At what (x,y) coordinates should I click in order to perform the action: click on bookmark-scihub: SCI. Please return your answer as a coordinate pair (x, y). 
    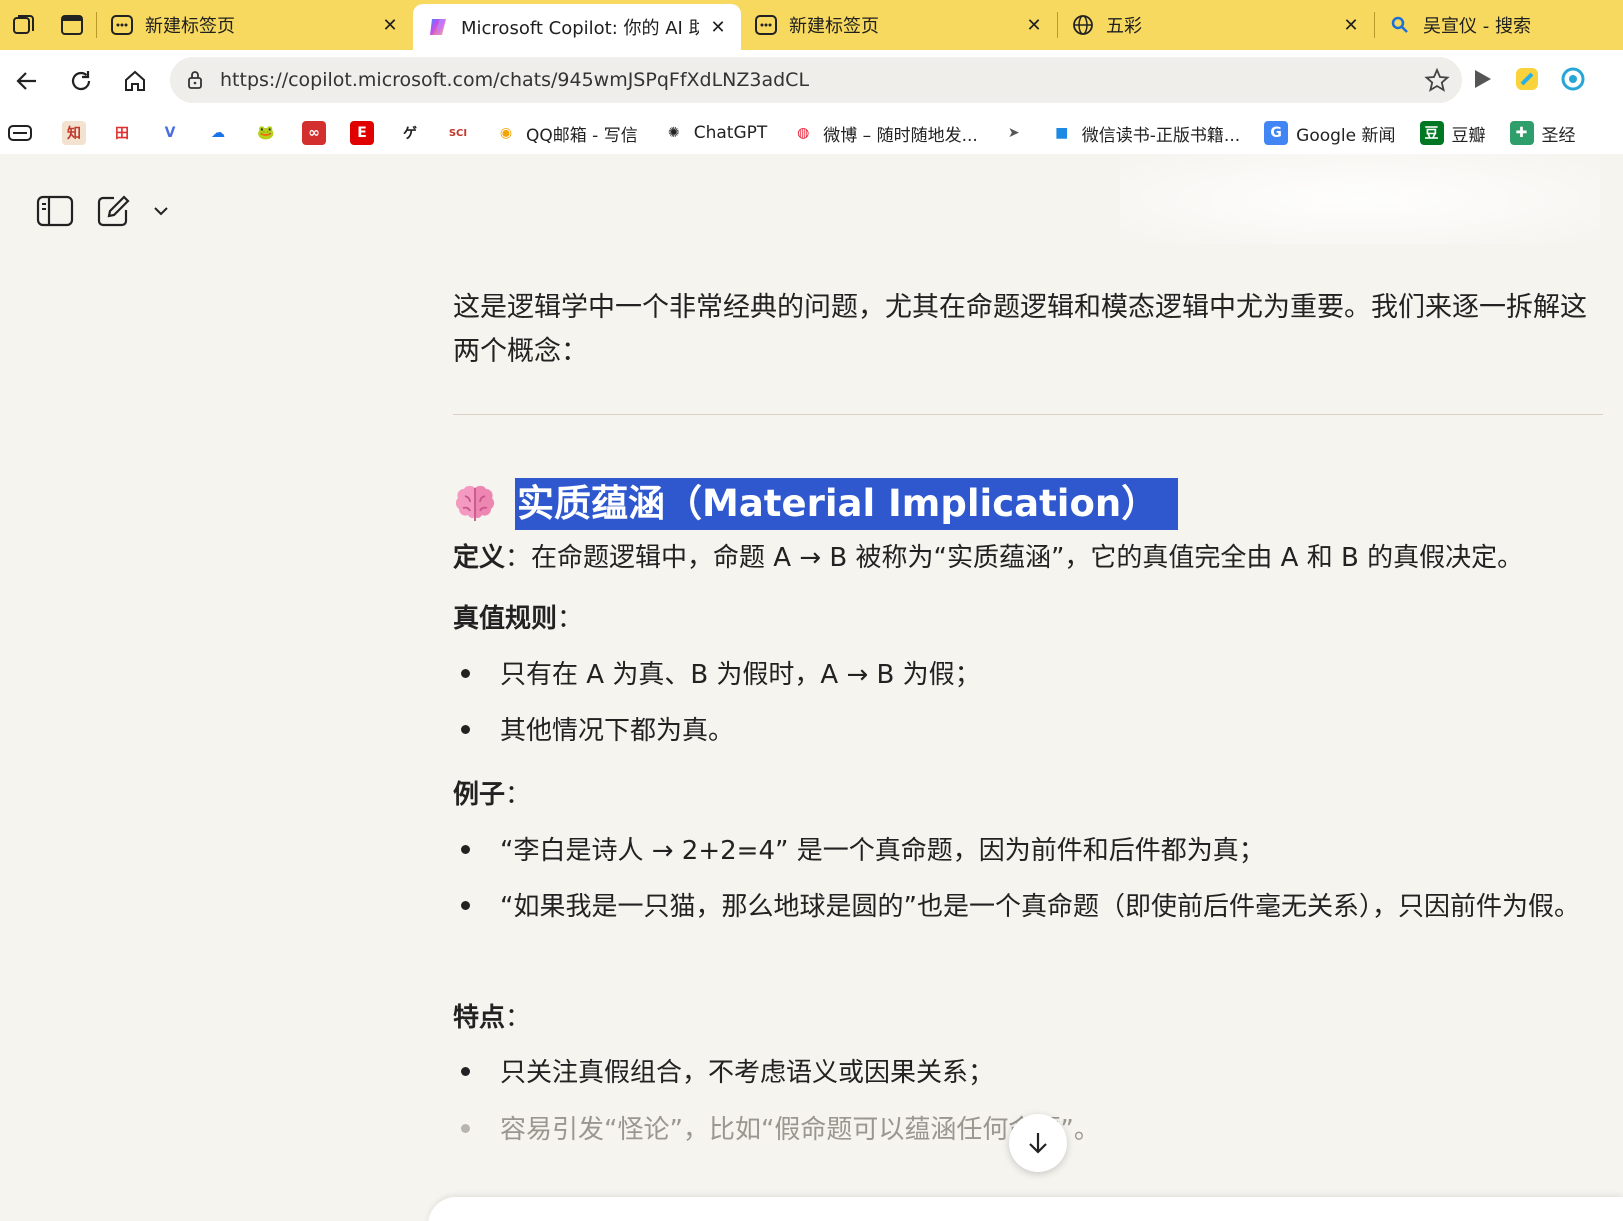
    Looking at the image, I should click on (458, 133).